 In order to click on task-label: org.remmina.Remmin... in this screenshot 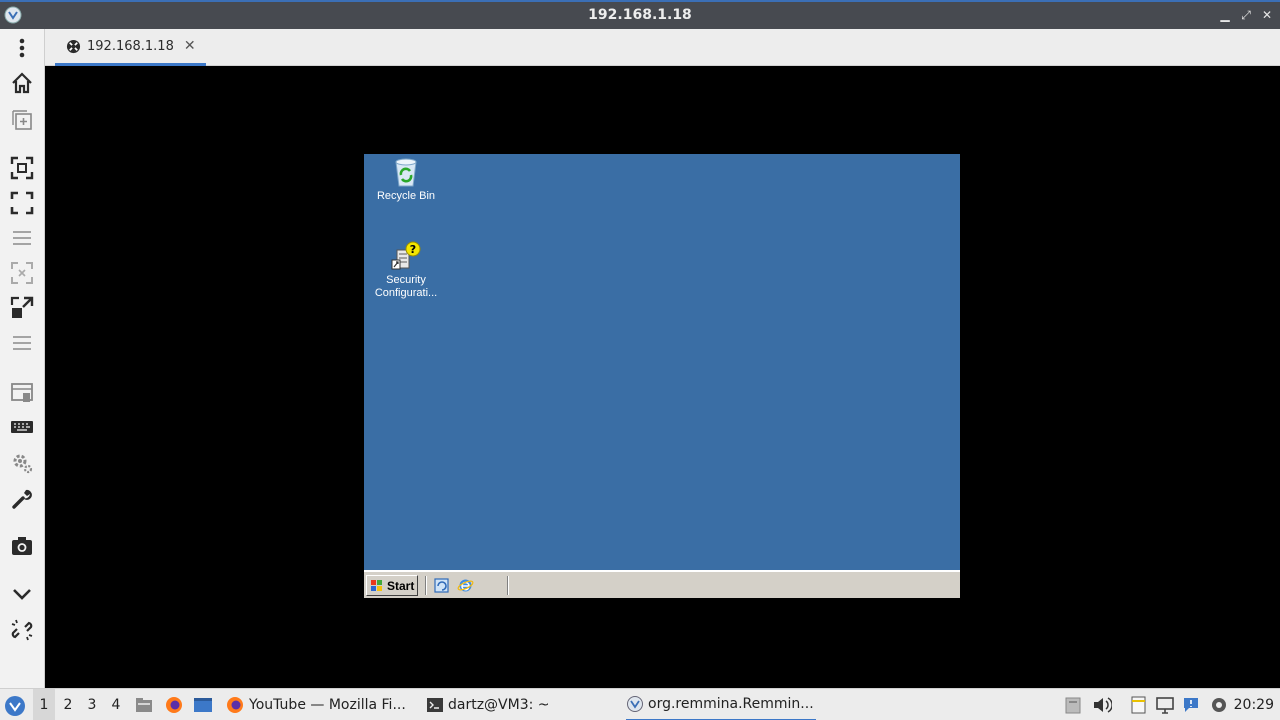, I will do `click(731, 704)`.